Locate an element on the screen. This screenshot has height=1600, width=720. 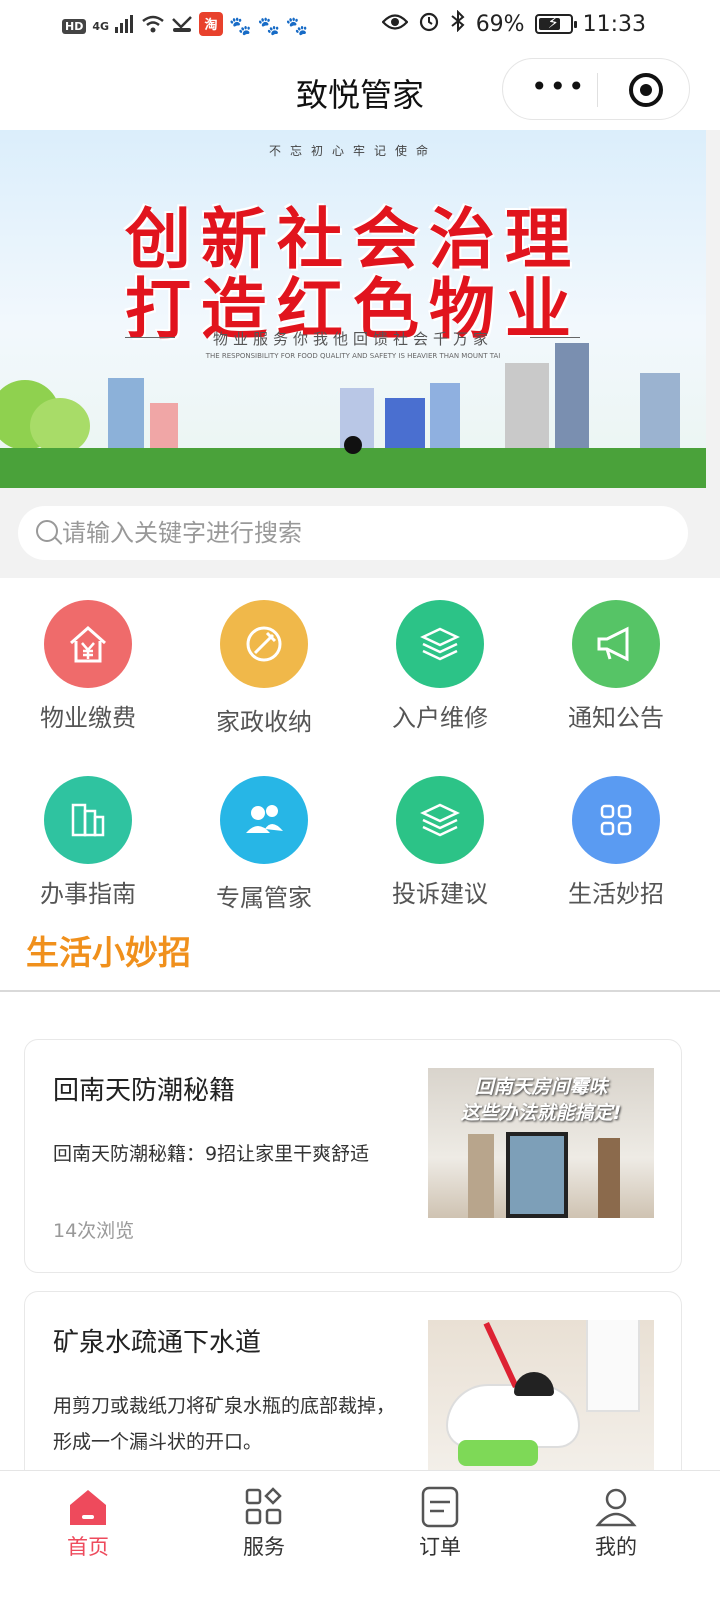
plunger-cup is located at coordinates (534, 1384).